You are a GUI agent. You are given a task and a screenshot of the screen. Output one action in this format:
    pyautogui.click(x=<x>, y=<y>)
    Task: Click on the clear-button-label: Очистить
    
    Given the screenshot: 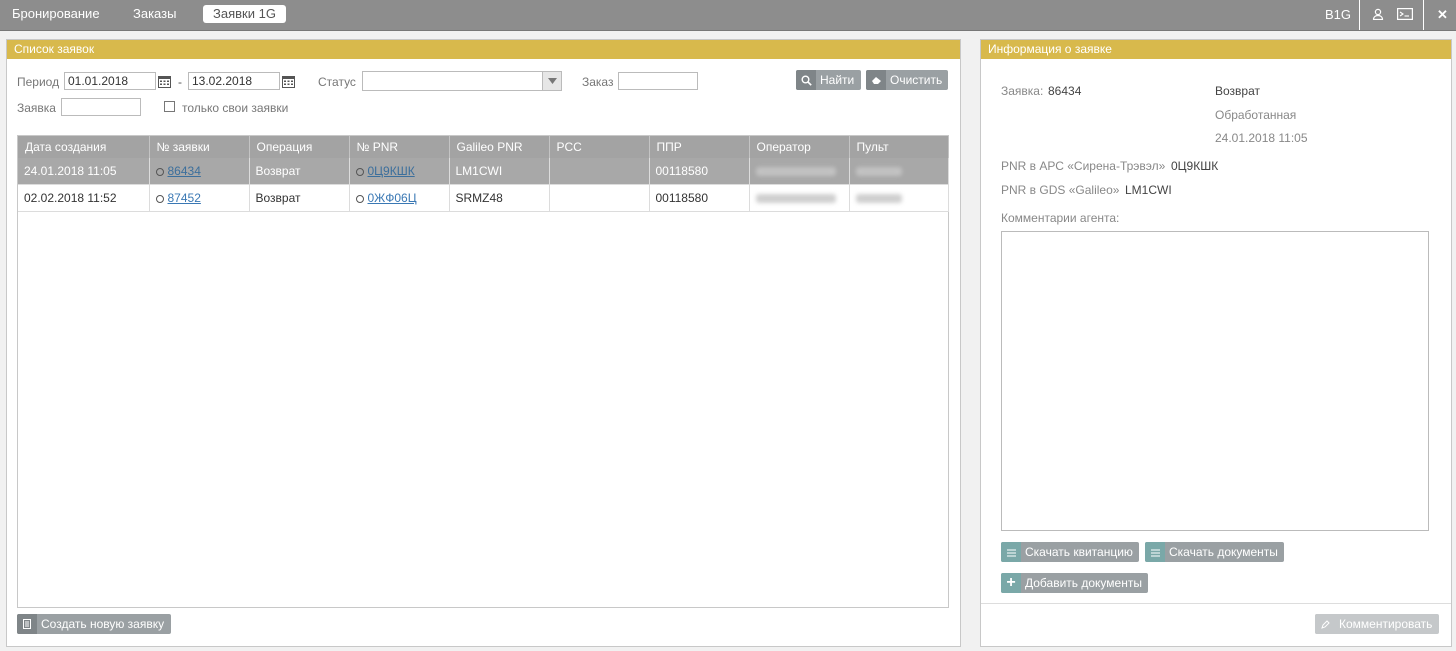 What is the action you would take?
    pyautogui.click(x=916, y=80)
    